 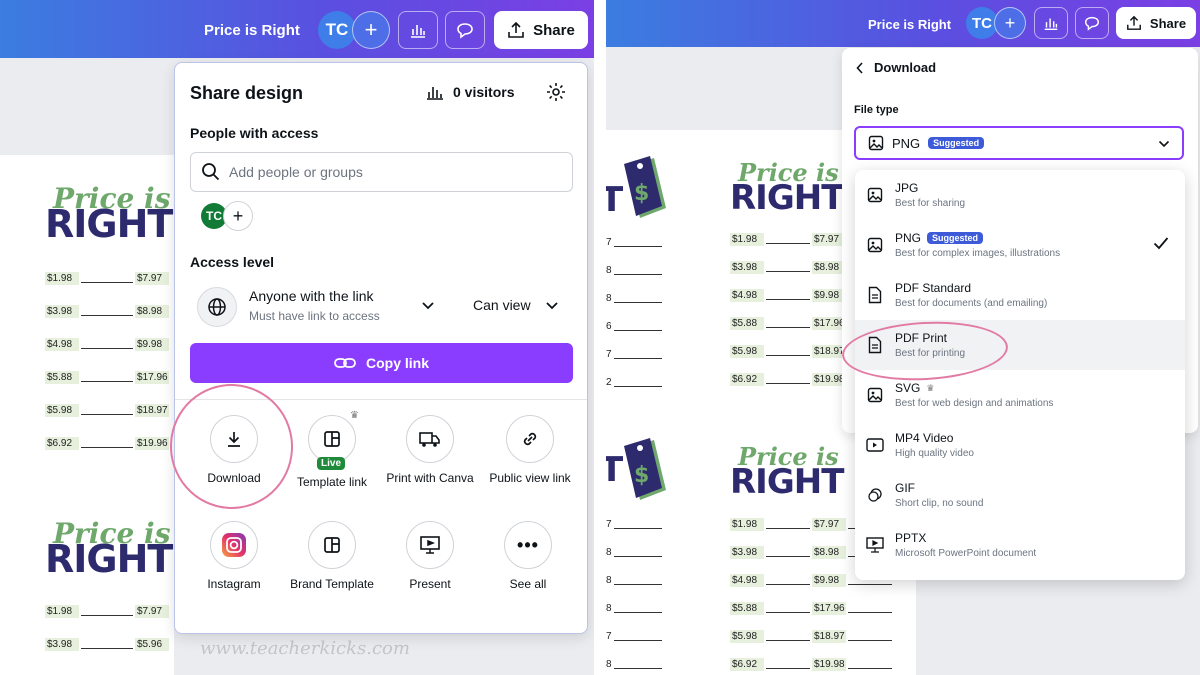 What do you see at coordinates (354, 415) in the screenshot?
I see `crown-icon: ♛` at bounding box center [354, 415].